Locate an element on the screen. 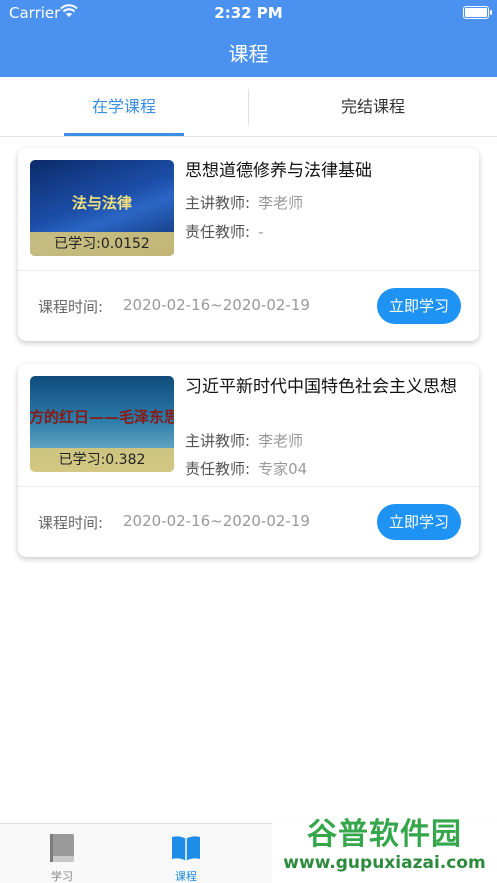 The image size is (497, 883). owner-name: - is located at coordinates (261, 232).